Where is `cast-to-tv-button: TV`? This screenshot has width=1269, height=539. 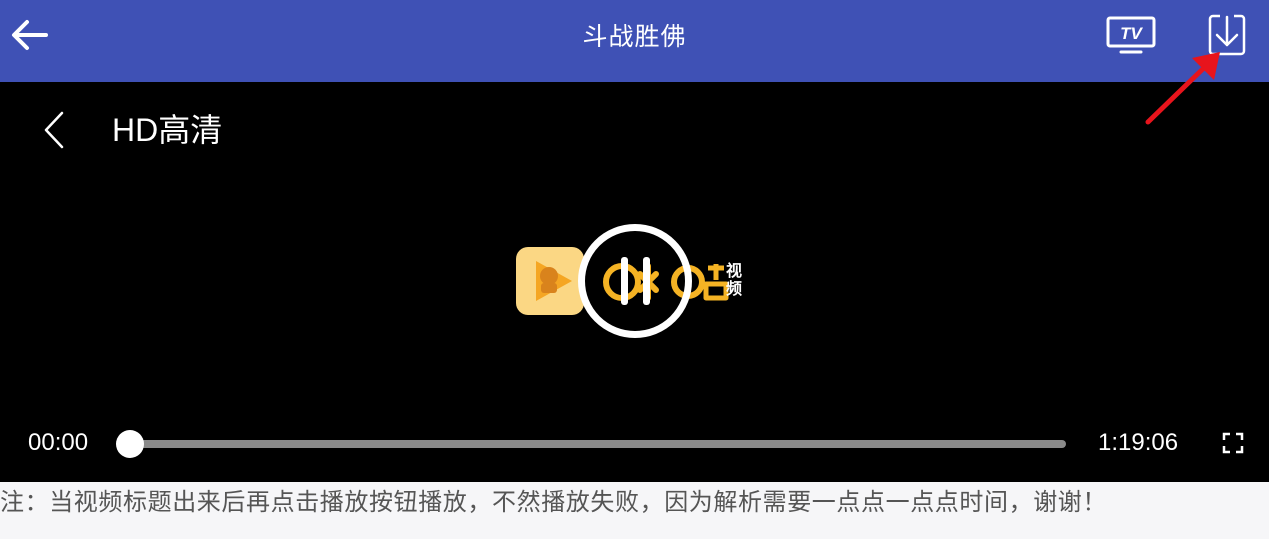 cast-to-tv-button: TV is located at coordinates (1131, 35).